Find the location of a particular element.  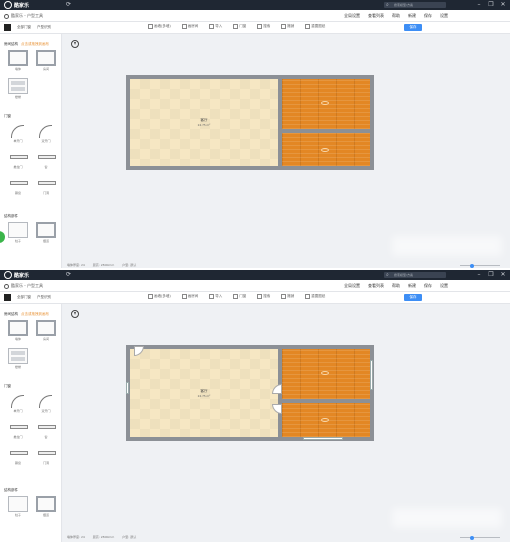

menu-bar: 酷家乐 - 户型工具 全局设置 查看列表 帮助 新建 保存 设置 is located at coordinates (255, 16).